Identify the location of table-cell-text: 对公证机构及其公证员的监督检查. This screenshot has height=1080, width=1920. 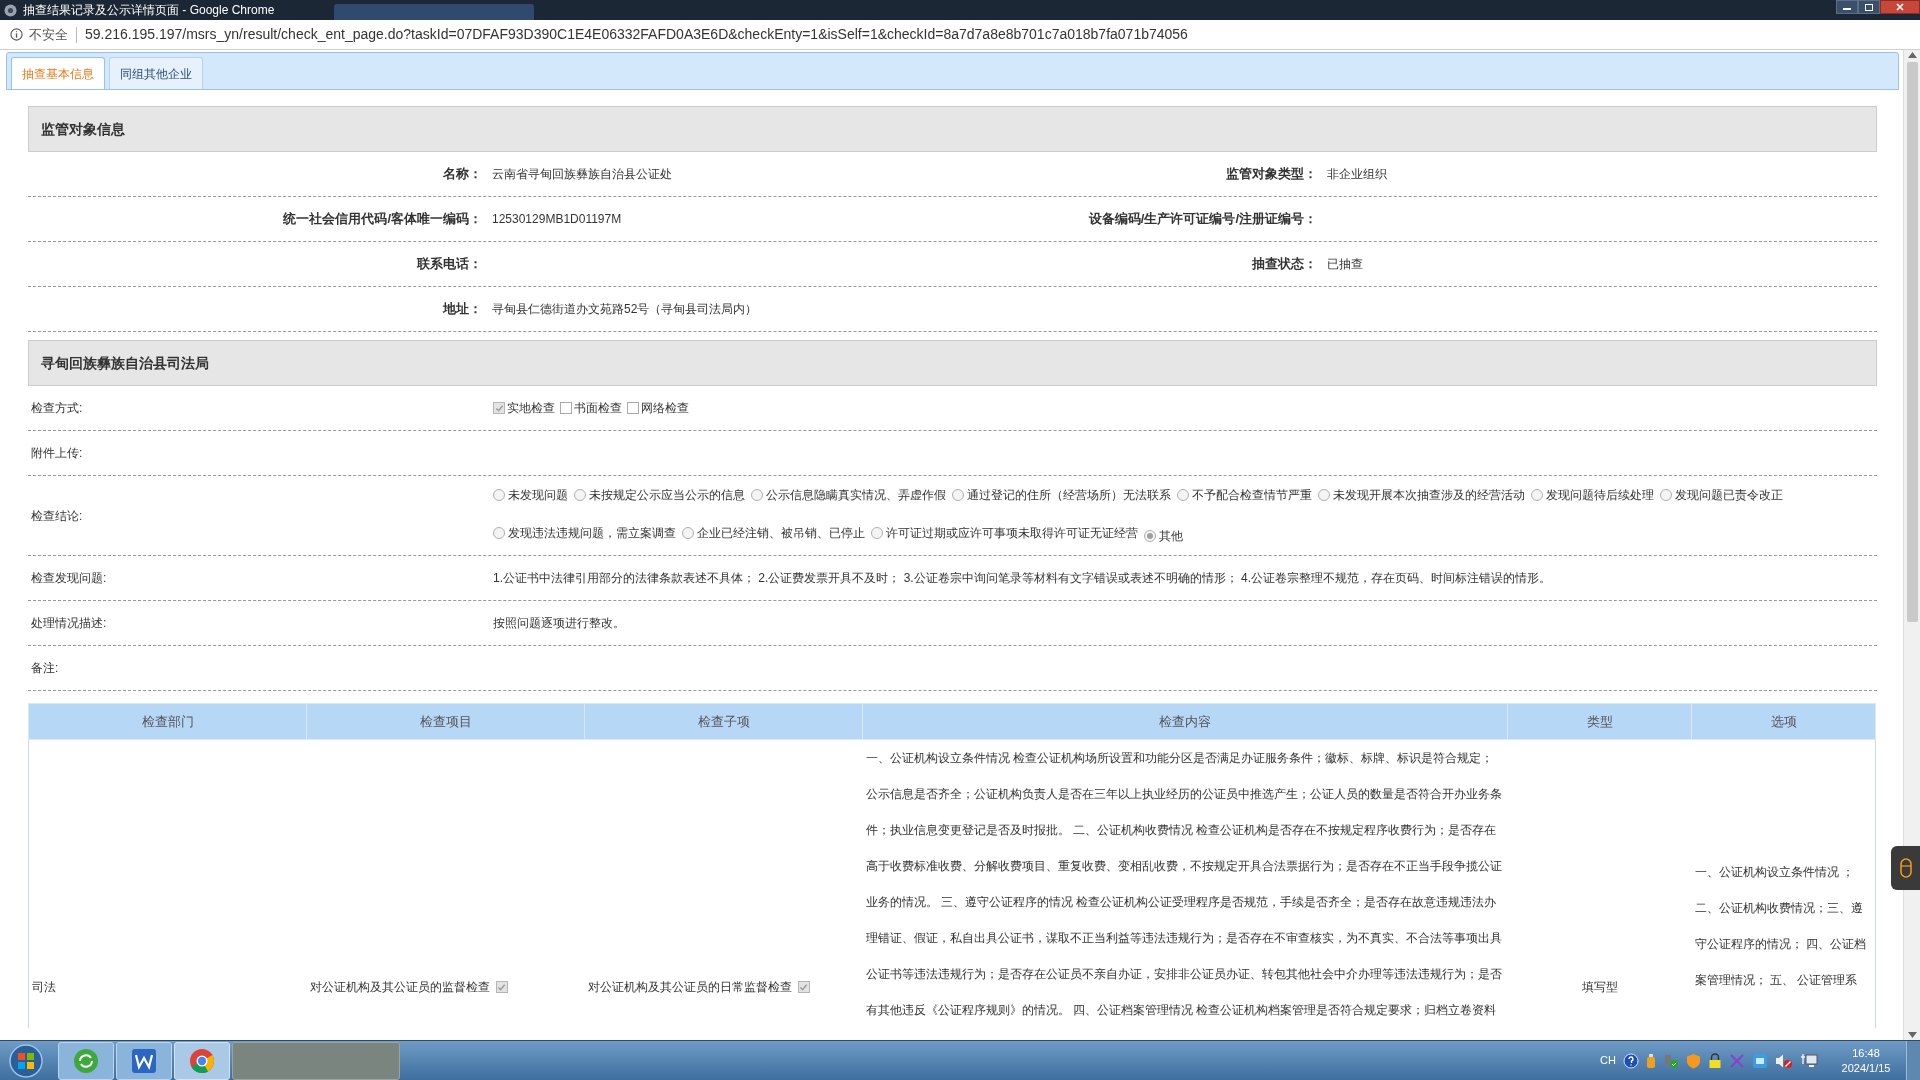
(399, 987).